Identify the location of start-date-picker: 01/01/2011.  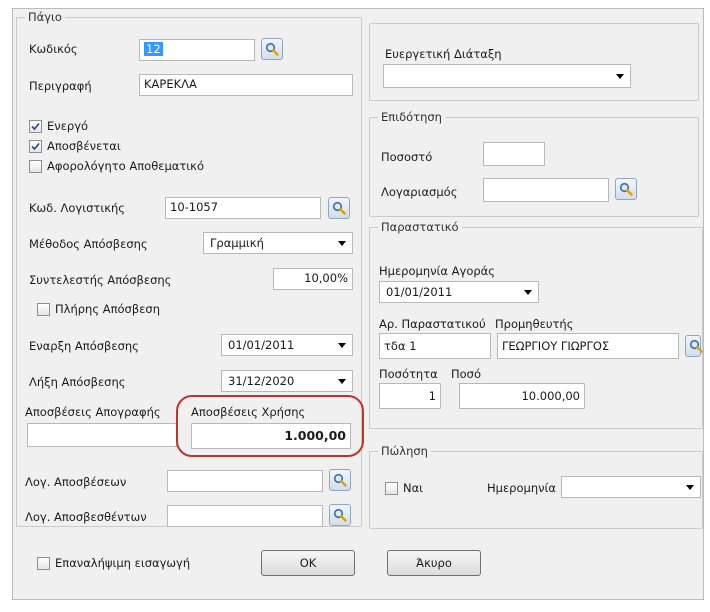
(287, 345).